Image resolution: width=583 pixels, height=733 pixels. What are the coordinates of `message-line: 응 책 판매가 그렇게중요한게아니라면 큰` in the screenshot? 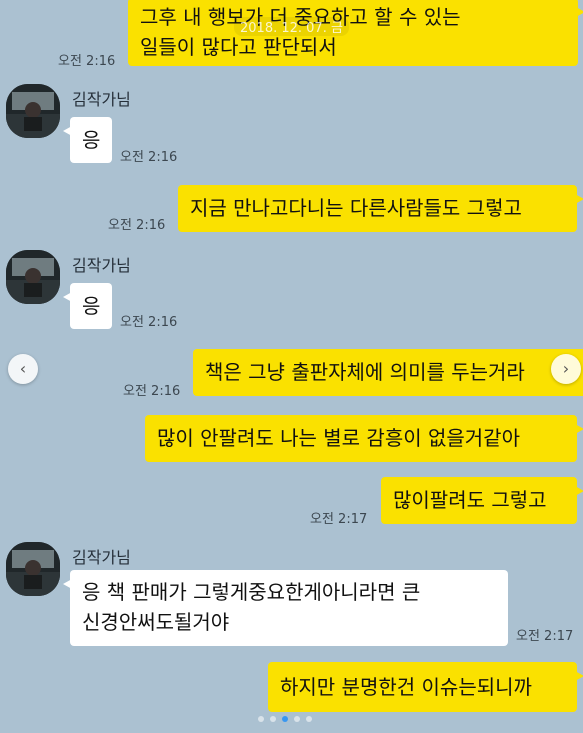 It's located at (251, 592).